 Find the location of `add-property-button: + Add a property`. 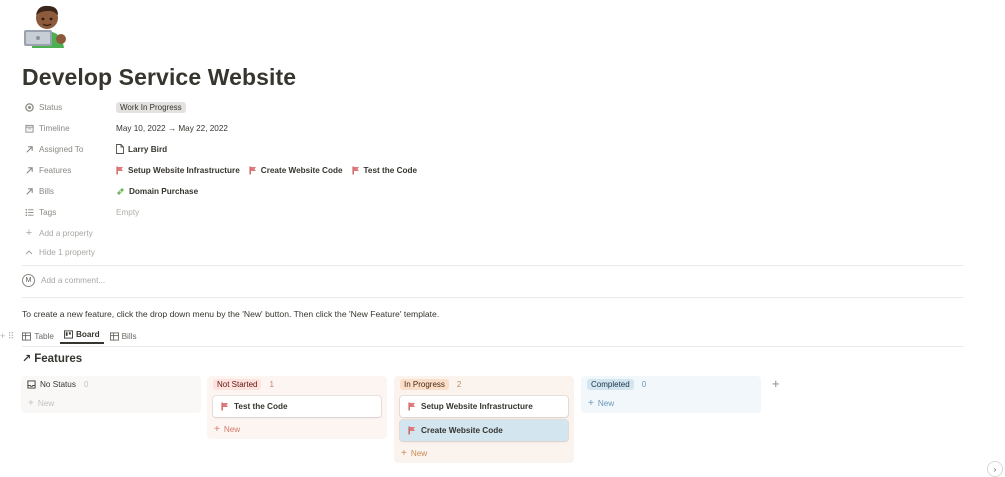

add-property-button: + Add a property is located at coordinates (58, 233).